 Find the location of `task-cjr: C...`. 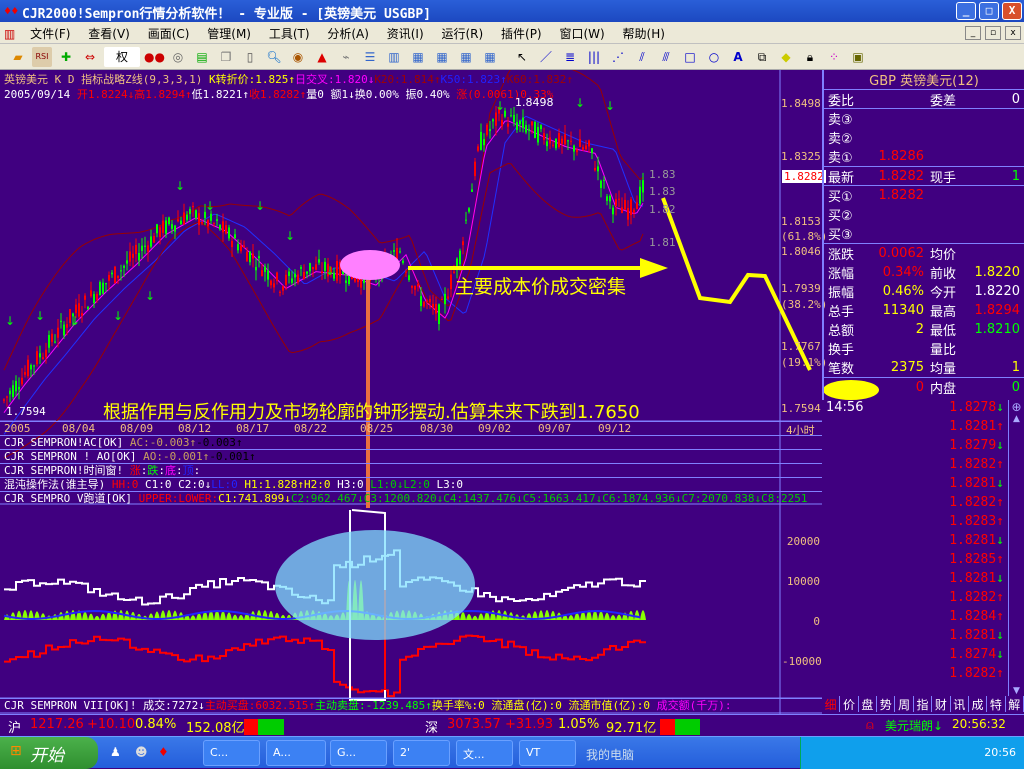

task-cjr: C... is located at coordinates (231, 753).